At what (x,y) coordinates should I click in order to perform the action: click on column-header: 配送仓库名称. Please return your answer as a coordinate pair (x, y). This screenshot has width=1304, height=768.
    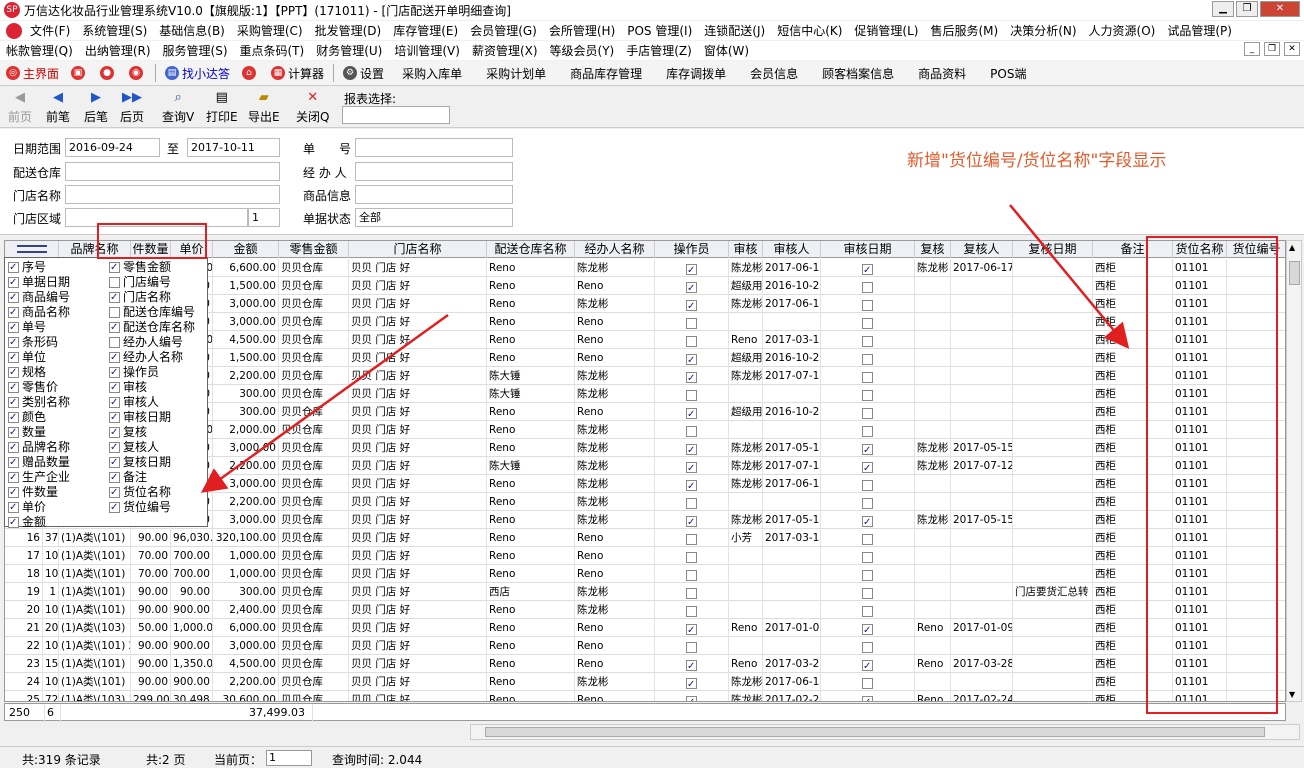
    Looking at the image, I should click on (531, 249).